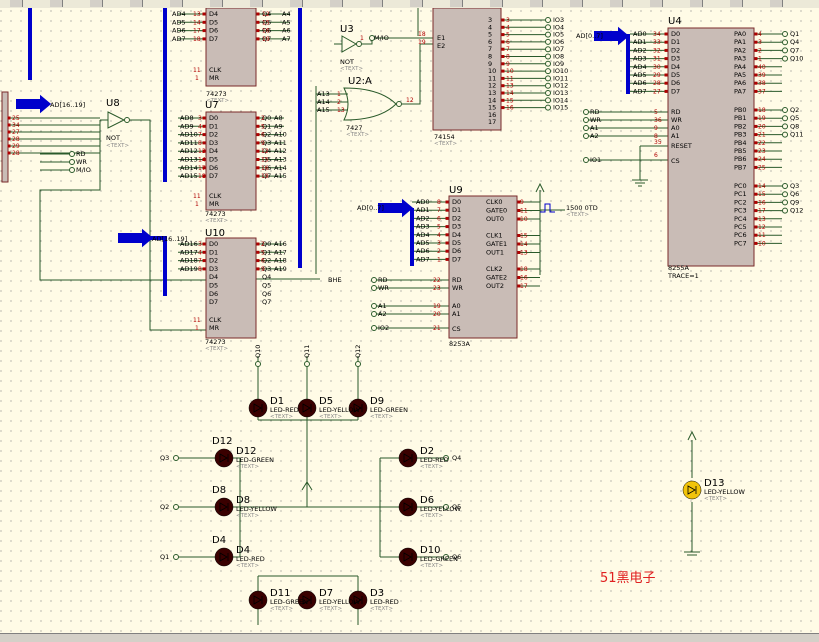 The image size is (819, 642). What do you see at coordinates (439, 259) in the screenshot?
I see `u9-in-num: 1` at bounding box center [439, 259].